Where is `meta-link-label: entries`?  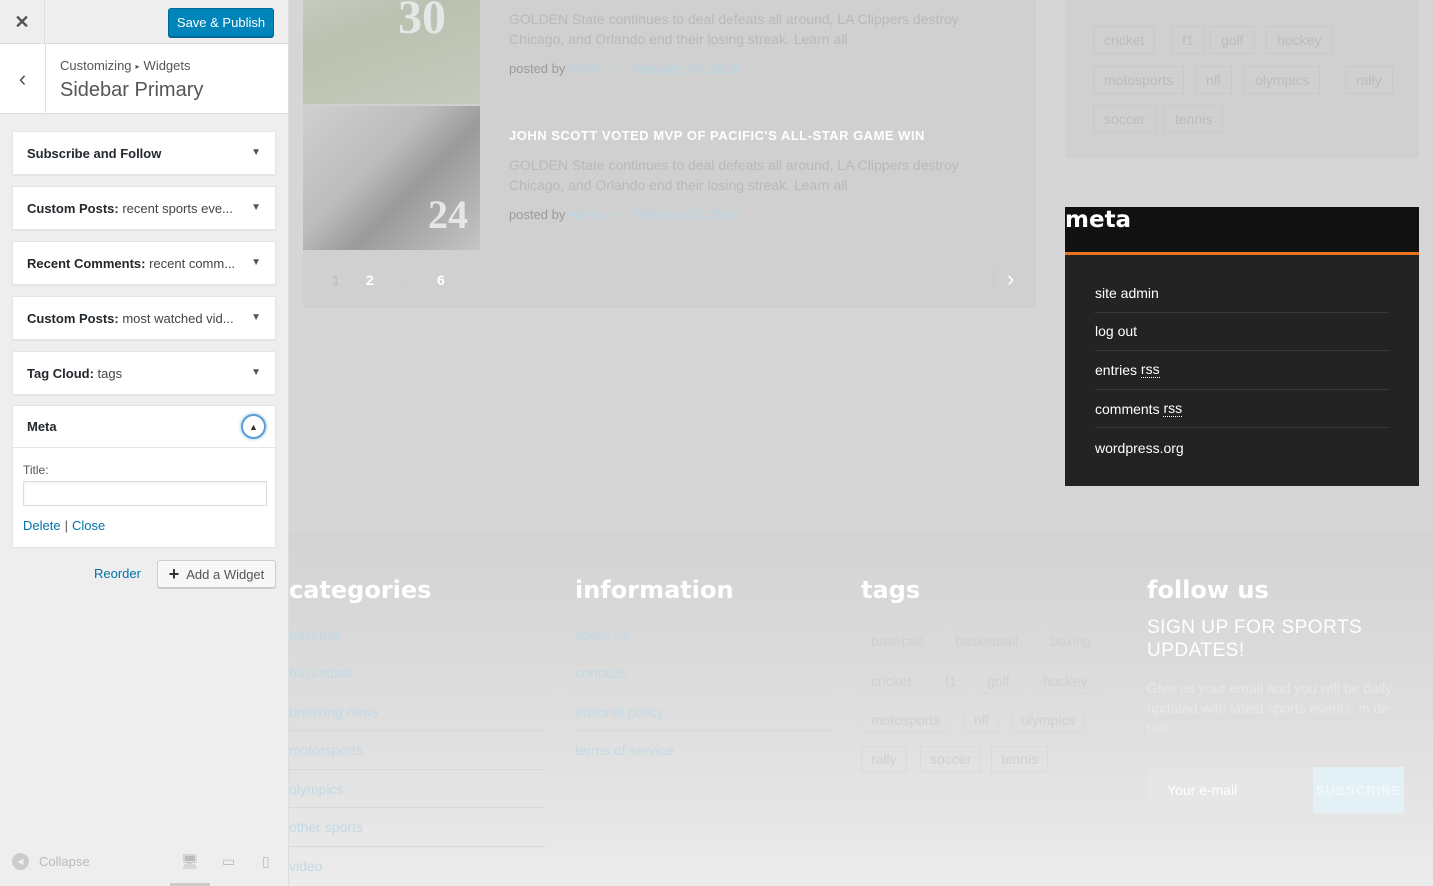 meta-link-label: entries is located at coordinates (1118, 369).